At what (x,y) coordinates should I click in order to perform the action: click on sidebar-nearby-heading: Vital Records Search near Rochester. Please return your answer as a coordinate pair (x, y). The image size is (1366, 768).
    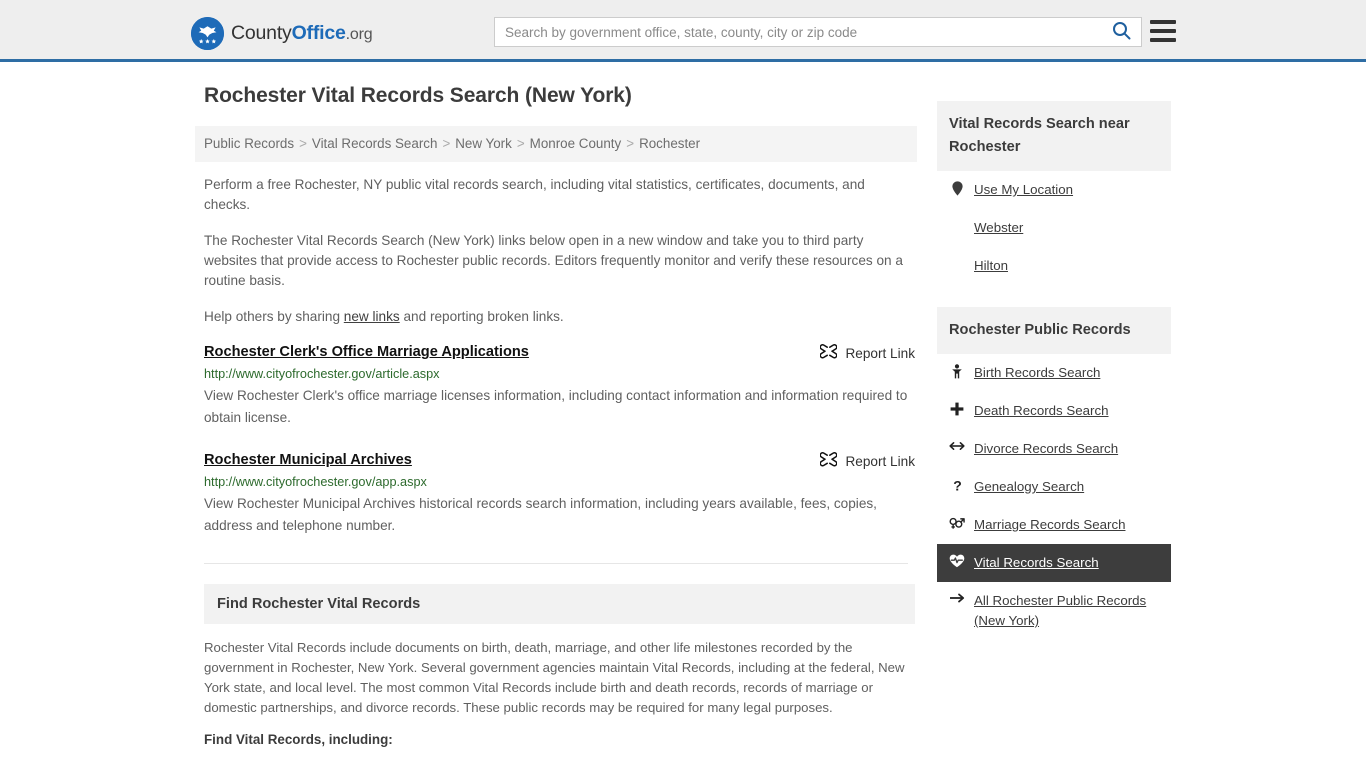
    Looking at the image, I should click on (1039, 135).